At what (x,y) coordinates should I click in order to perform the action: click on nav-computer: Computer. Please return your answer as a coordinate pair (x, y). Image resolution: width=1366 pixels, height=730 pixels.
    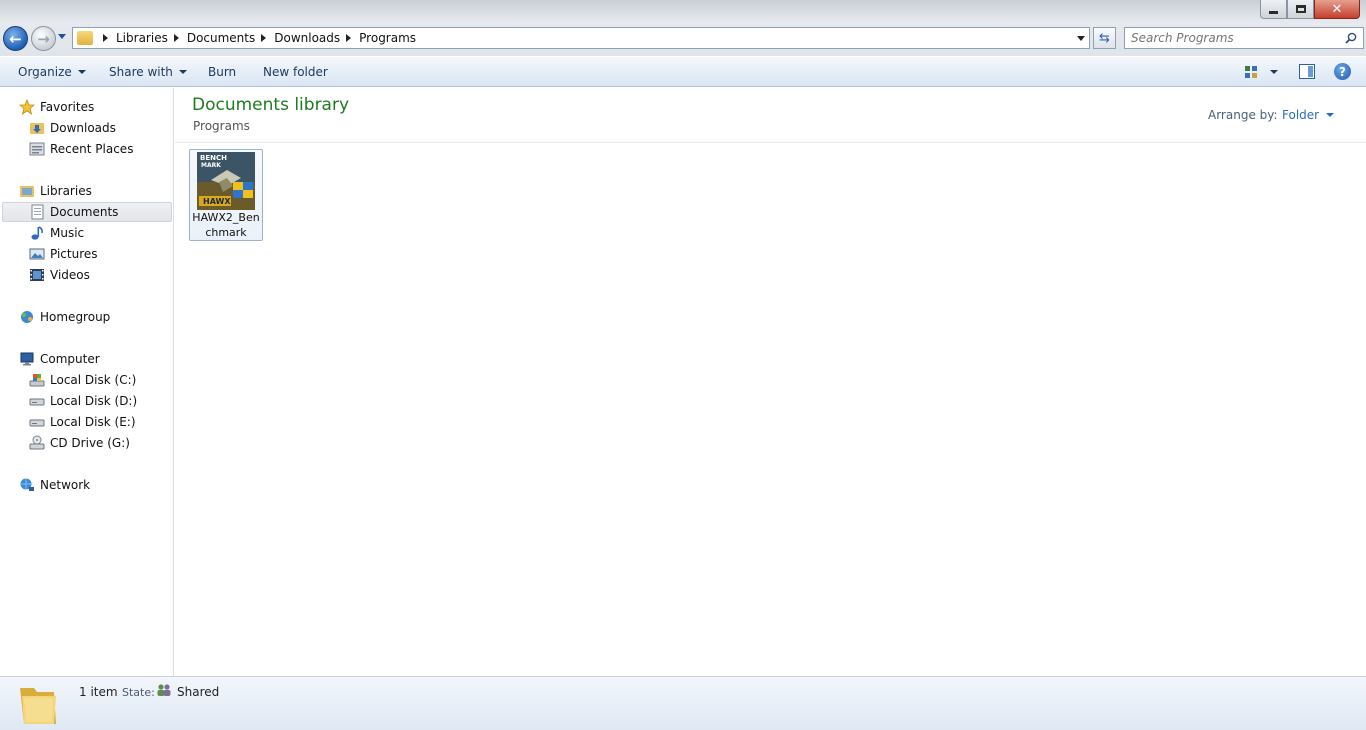
    Looking at the image, I should click on (59, 359).